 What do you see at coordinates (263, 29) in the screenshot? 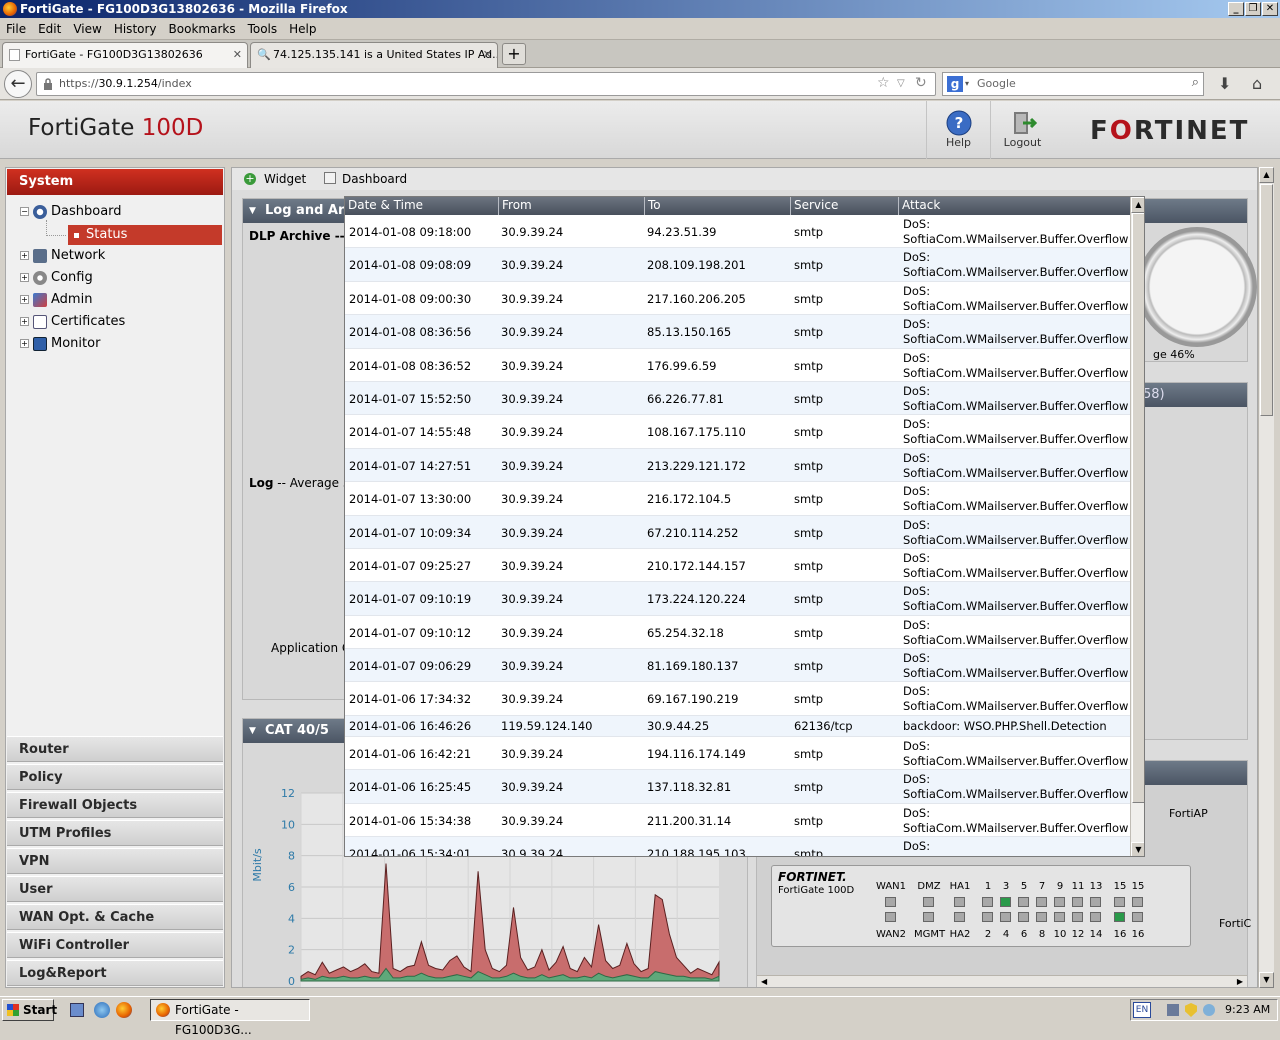
I see `menu-tools: Tools` at bounding box center [263, 29].